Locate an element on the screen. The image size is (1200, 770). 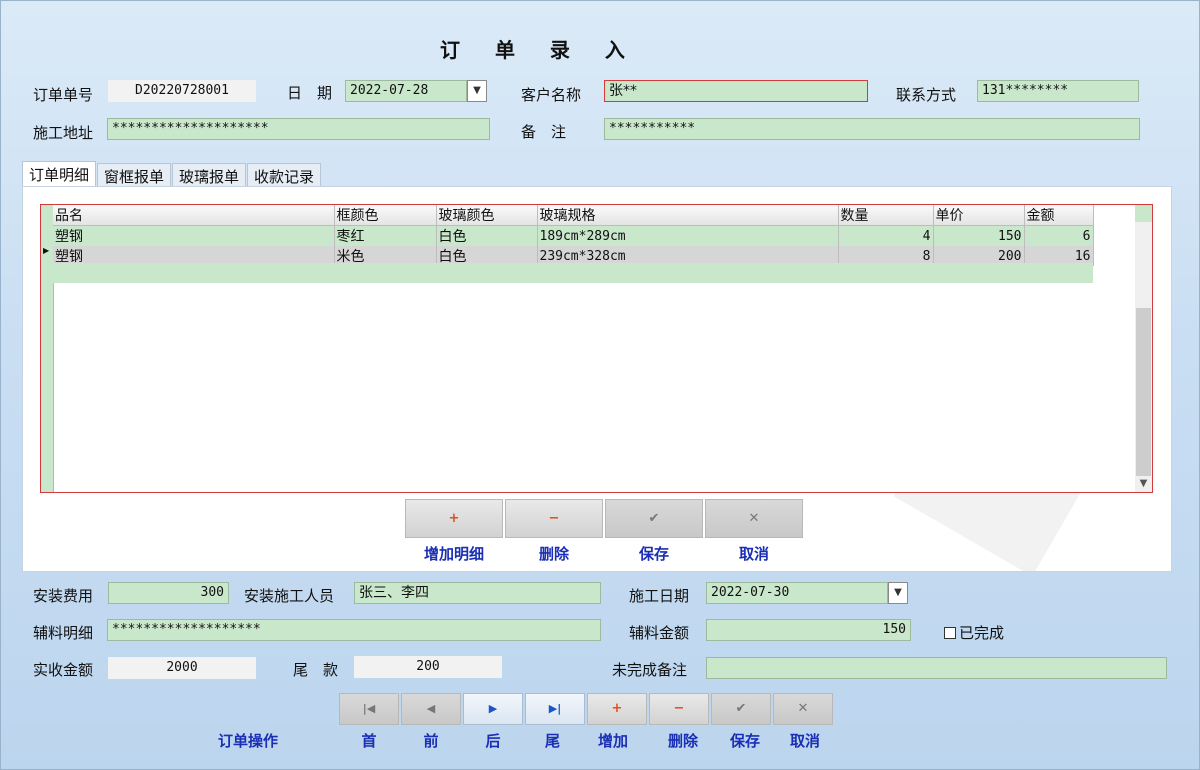
save-order-button: ✔ is located at coordinates (741, 709).